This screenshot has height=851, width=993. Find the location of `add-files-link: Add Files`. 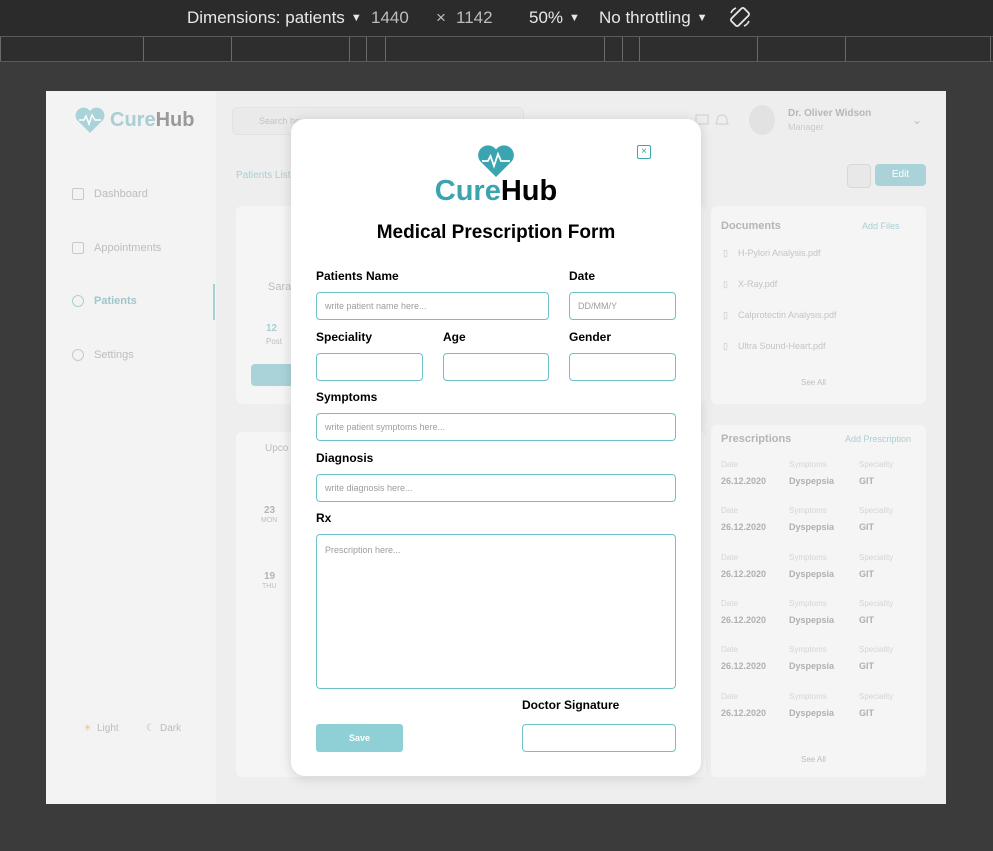

add-files-link: Add Files is located at coordinates (881, 226).